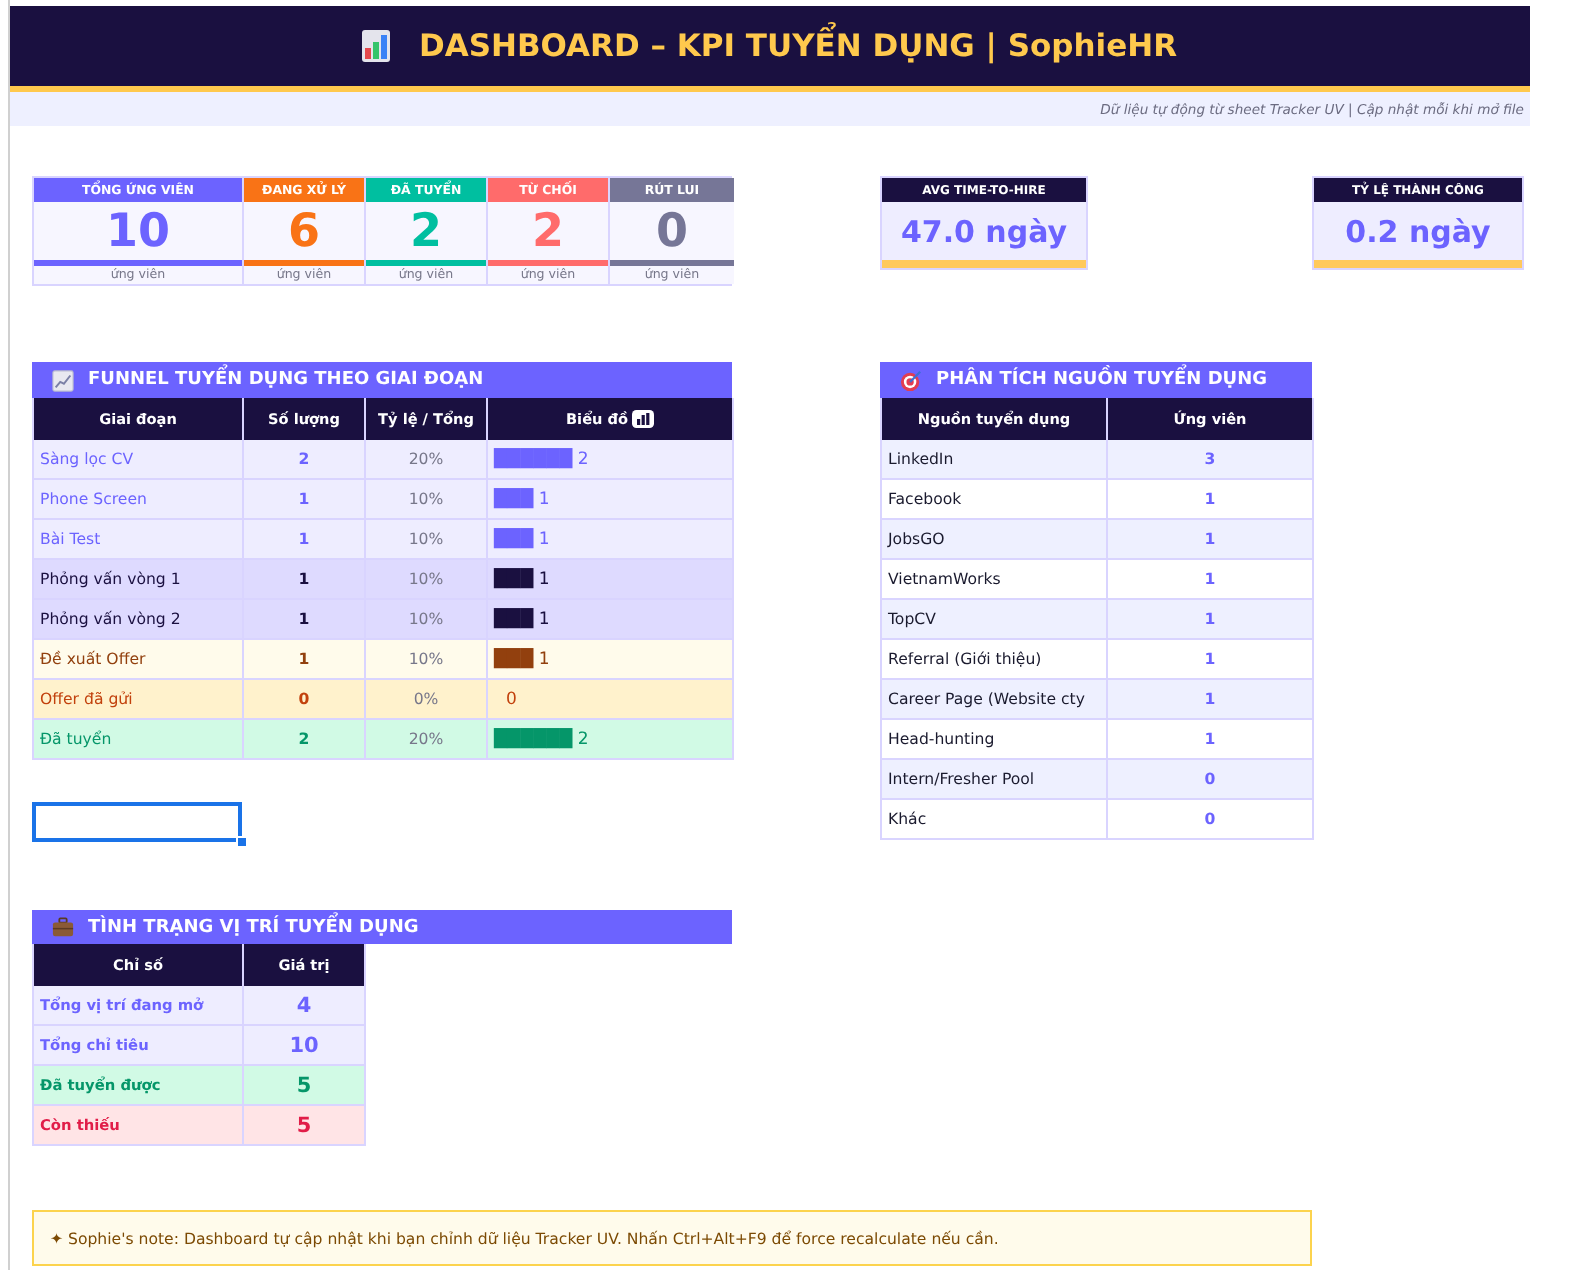 This screenshot has height=1270, width=1580. I want to click on metric-value: 47.0 ngày, so click(984, 231).